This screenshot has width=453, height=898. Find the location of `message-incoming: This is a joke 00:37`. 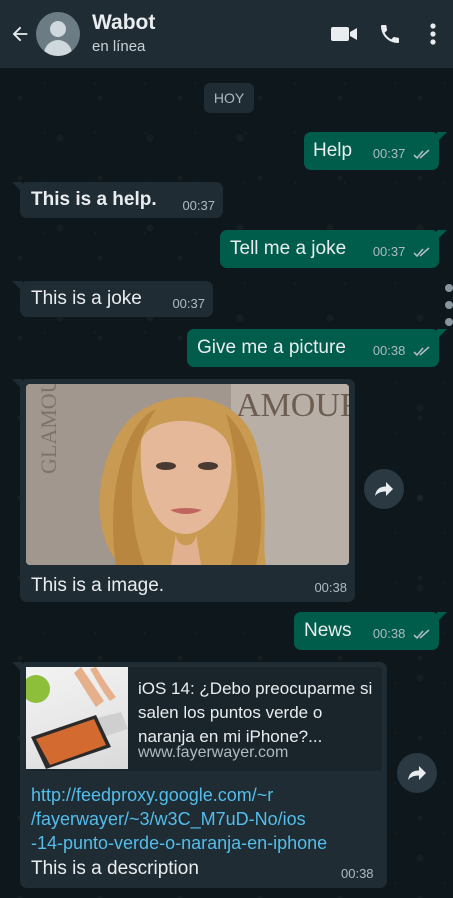

message-incoming: This is a joke 00:37 is located at coordinates (112, 299).